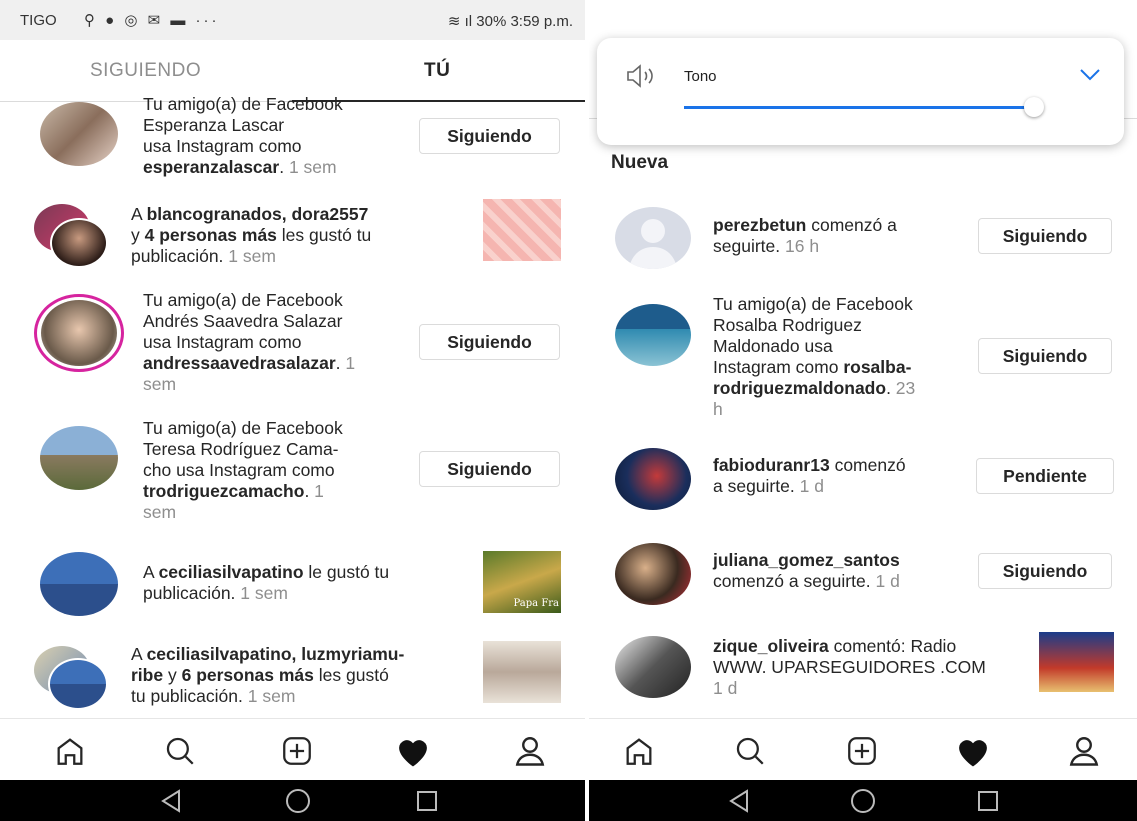 This screenshot has height=821, width=1137. Describe the element at coordinates (1090, 77) in the screenshot. I see `chevron-down-icon` at that location.